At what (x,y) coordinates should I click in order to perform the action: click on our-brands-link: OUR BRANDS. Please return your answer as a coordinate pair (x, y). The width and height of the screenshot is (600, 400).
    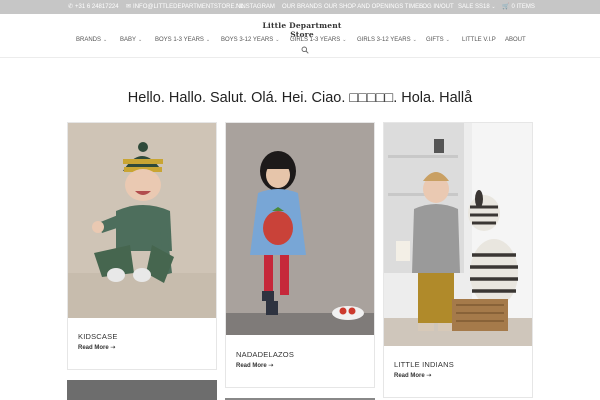
    Looking at the image, I should click on (302, 7).